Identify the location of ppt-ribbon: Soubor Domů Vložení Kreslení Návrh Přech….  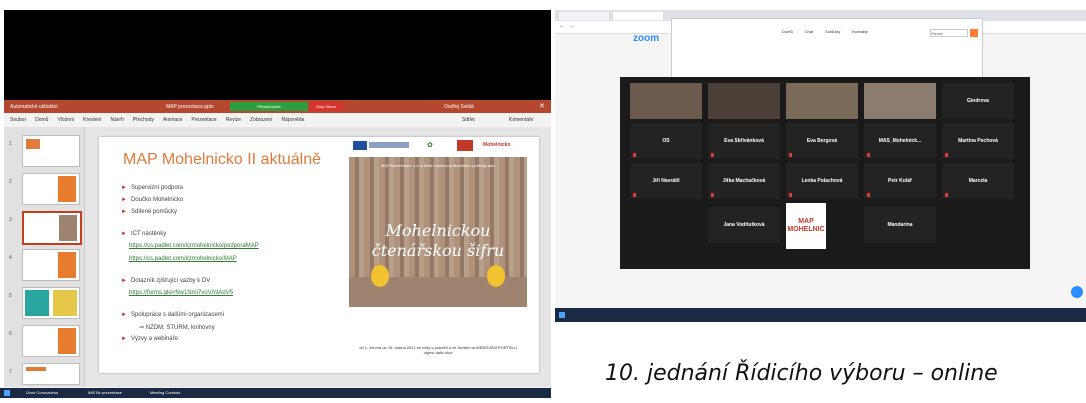
(277, 120).